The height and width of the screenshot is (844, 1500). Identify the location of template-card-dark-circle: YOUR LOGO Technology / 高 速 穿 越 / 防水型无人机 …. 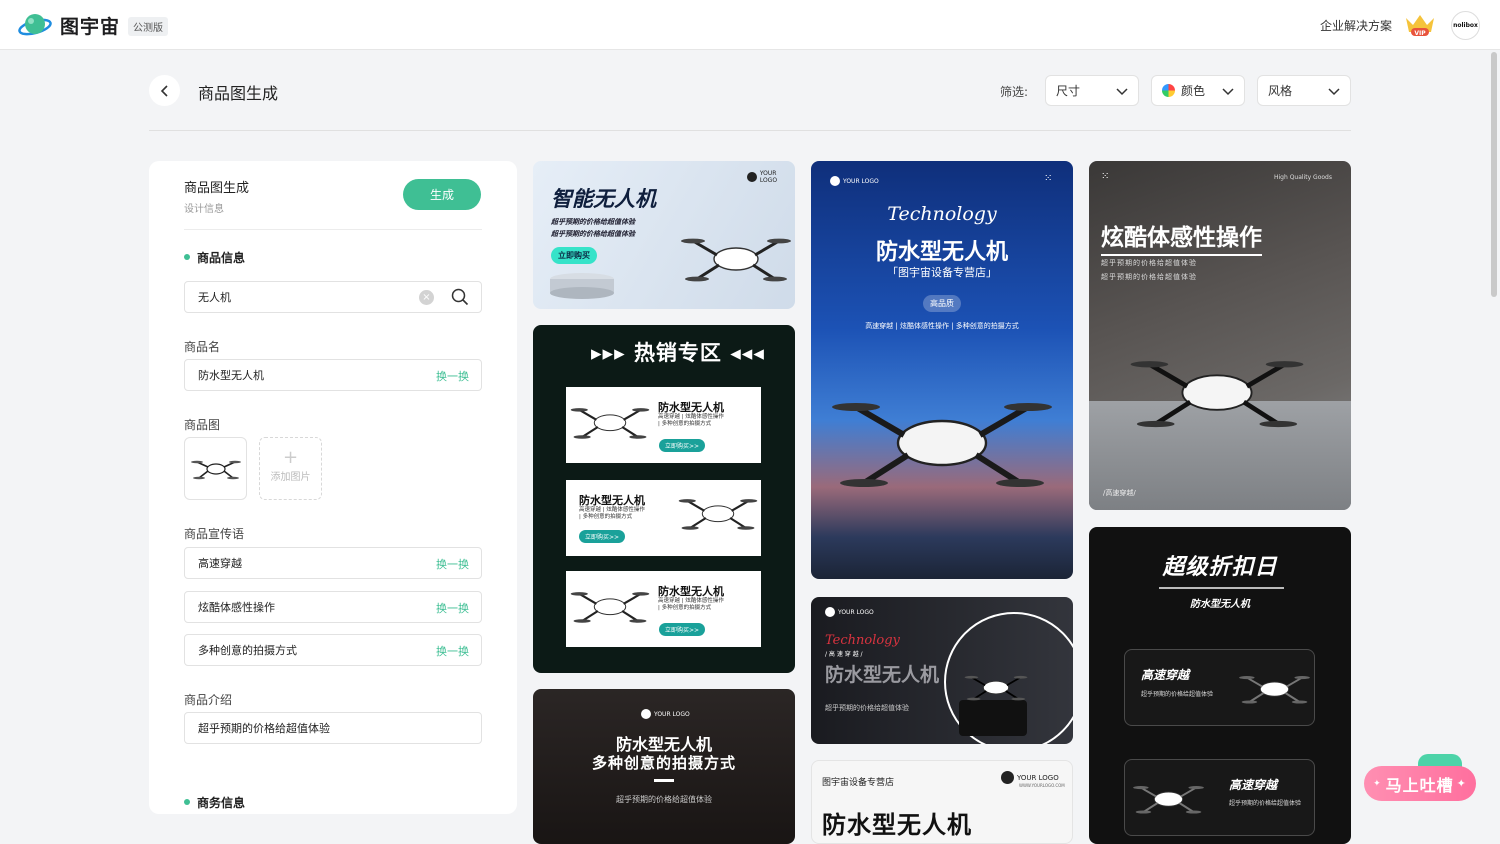
(942, 670).